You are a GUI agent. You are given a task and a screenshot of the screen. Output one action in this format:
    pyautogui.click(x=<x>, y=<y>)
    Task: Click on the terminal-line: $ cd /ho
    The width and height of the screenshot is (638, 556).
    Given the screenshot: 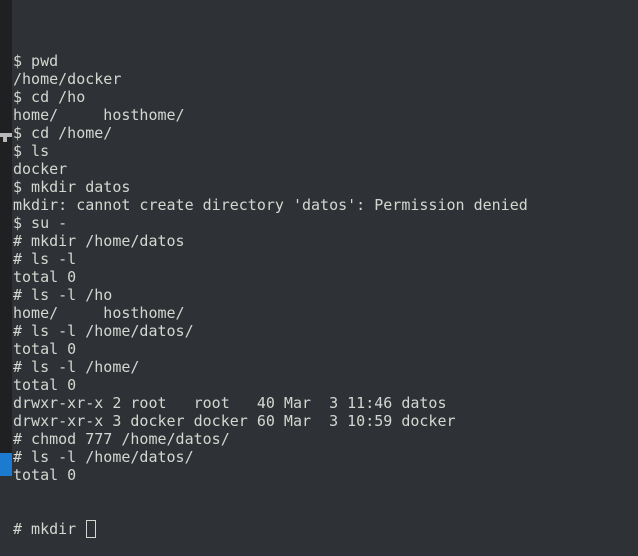 What is the action you would take?
    pyautogui.click(x=49, y=97)
    